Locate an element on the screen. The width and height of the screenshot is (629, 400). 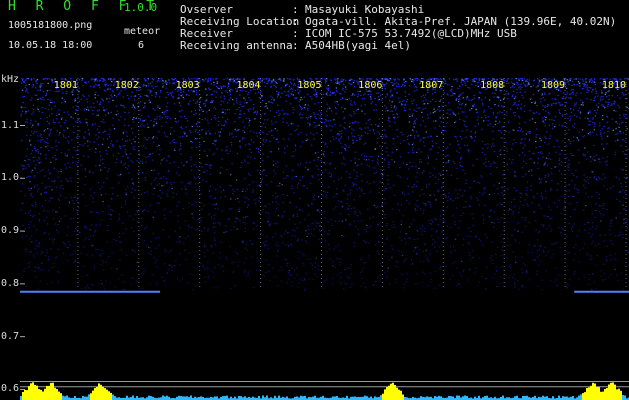
y-tick-label: 1.1 is located at coordinates (10, 125).